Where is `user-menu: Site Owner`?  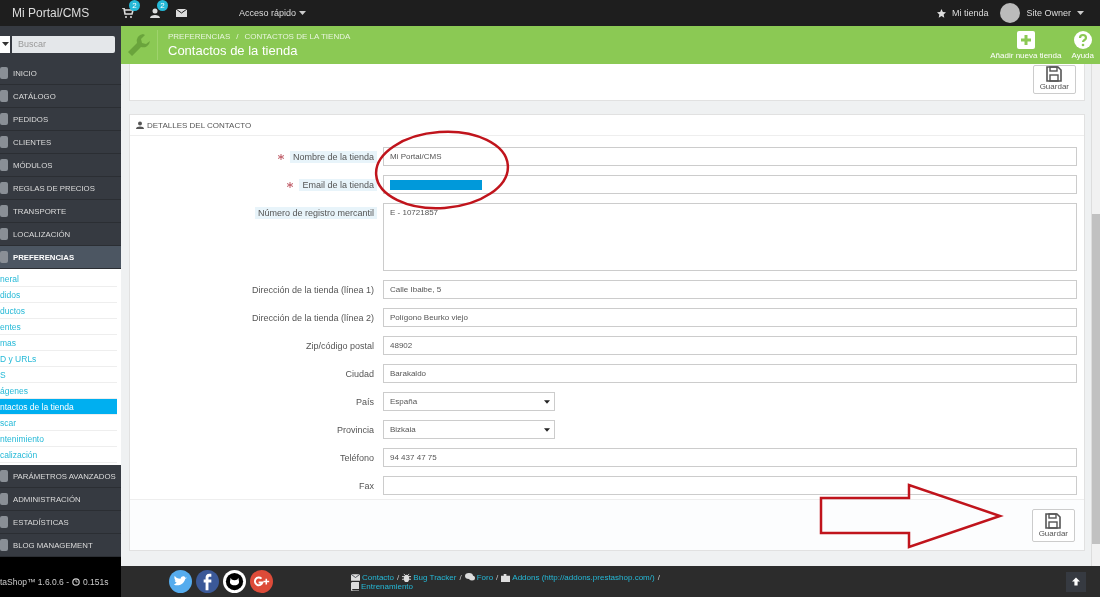 user-menu: Site Owner is located at coordinates (1048, 13).